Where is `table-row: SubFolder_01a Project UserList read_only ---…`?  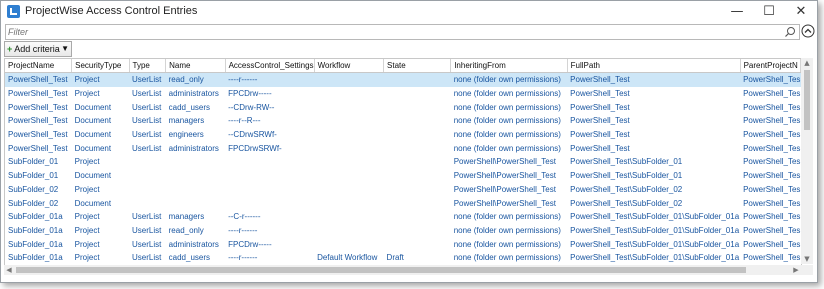
table-row: SubFolder_01a Project UserList read_only ---… is located at coordinates (403, 231).